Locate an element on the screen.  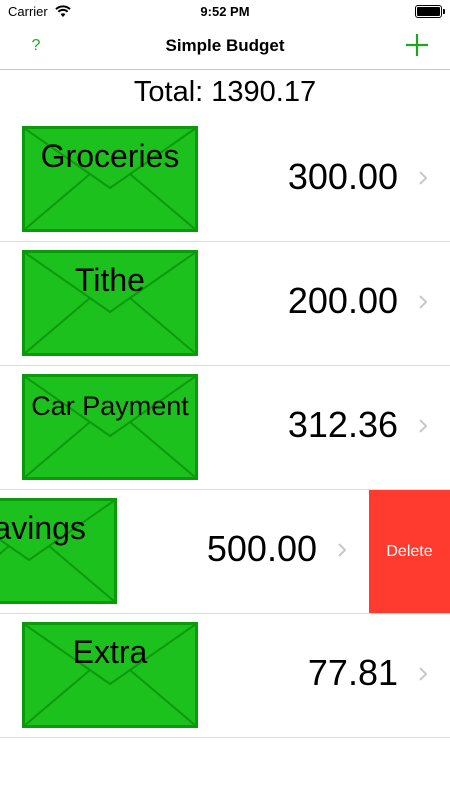
envelope-amount: 200.00 is located at coordinates (342, 300).